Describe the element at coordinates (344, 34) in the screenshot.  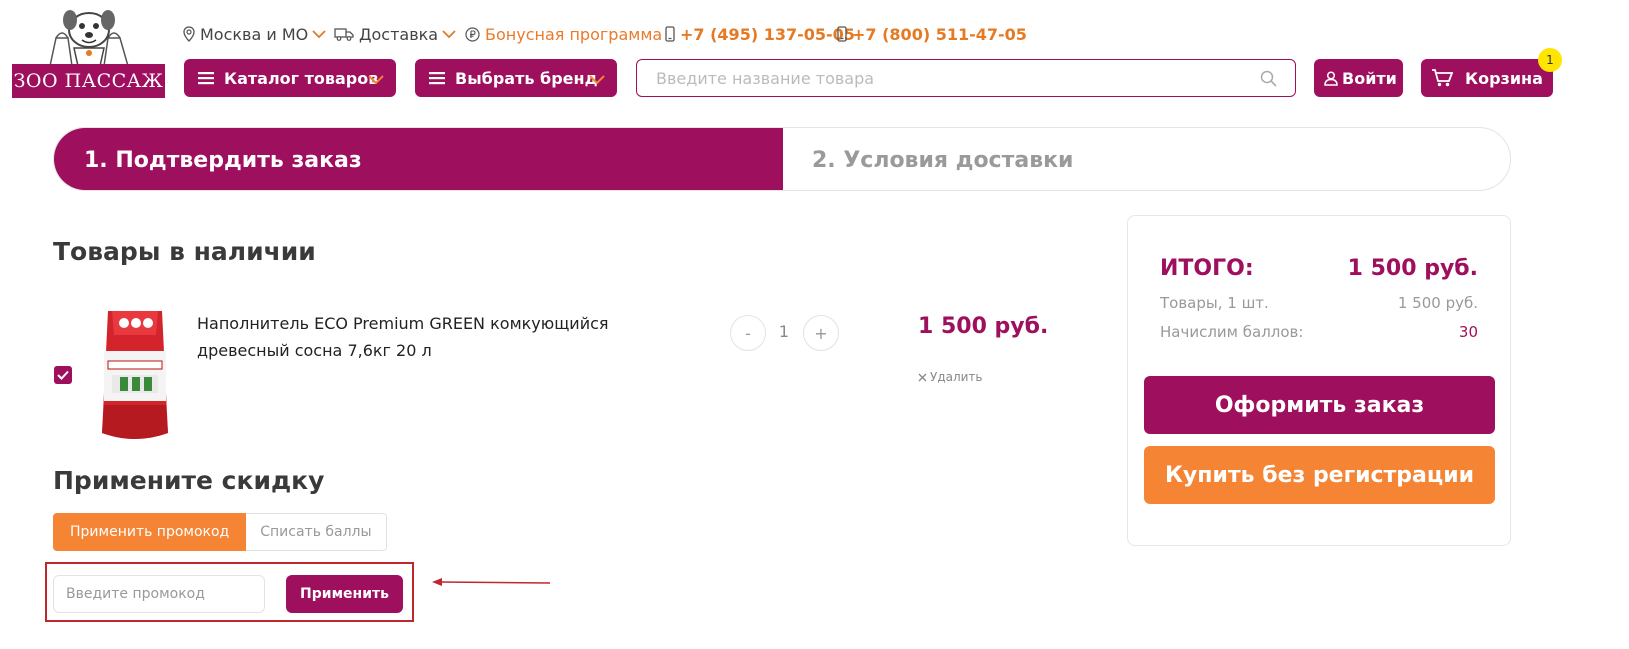
I see `truck-icon` at that location.